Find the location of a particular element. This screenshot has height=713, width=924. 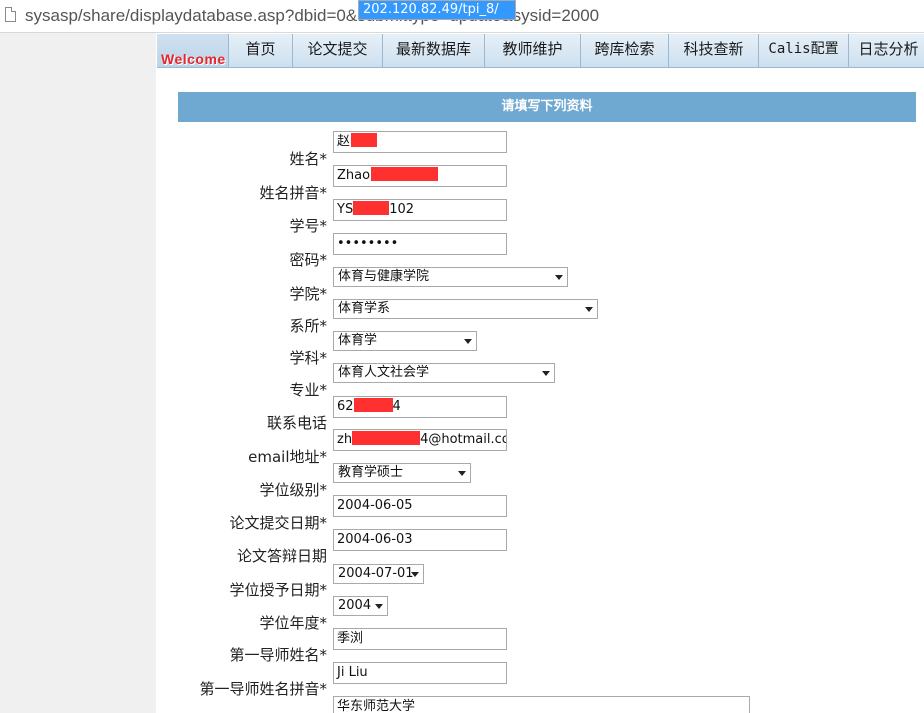

label-degree-year: 学位年度* is located at coordinates (293, 622).